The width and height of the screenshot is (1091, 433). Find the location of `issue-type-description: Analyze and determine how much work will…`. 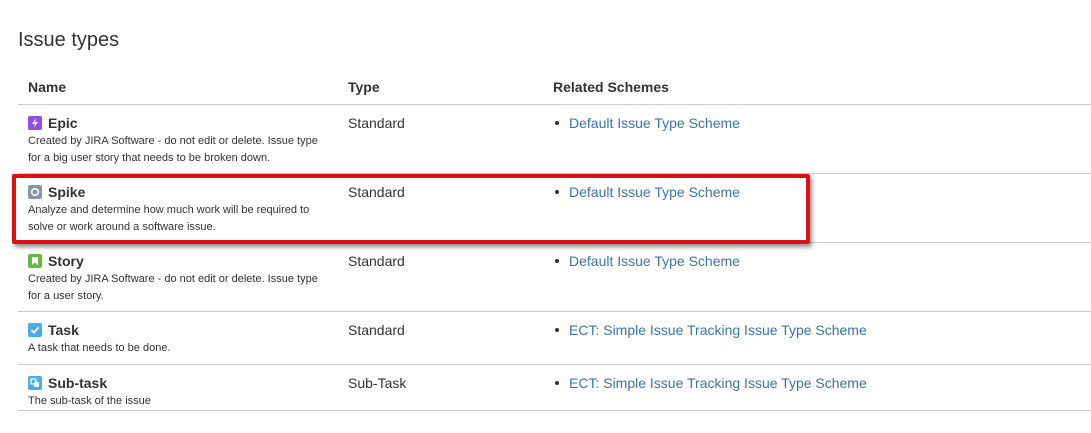

issue-type-description: Analyze and determine how much work will… is located at coordinates (169, 218).